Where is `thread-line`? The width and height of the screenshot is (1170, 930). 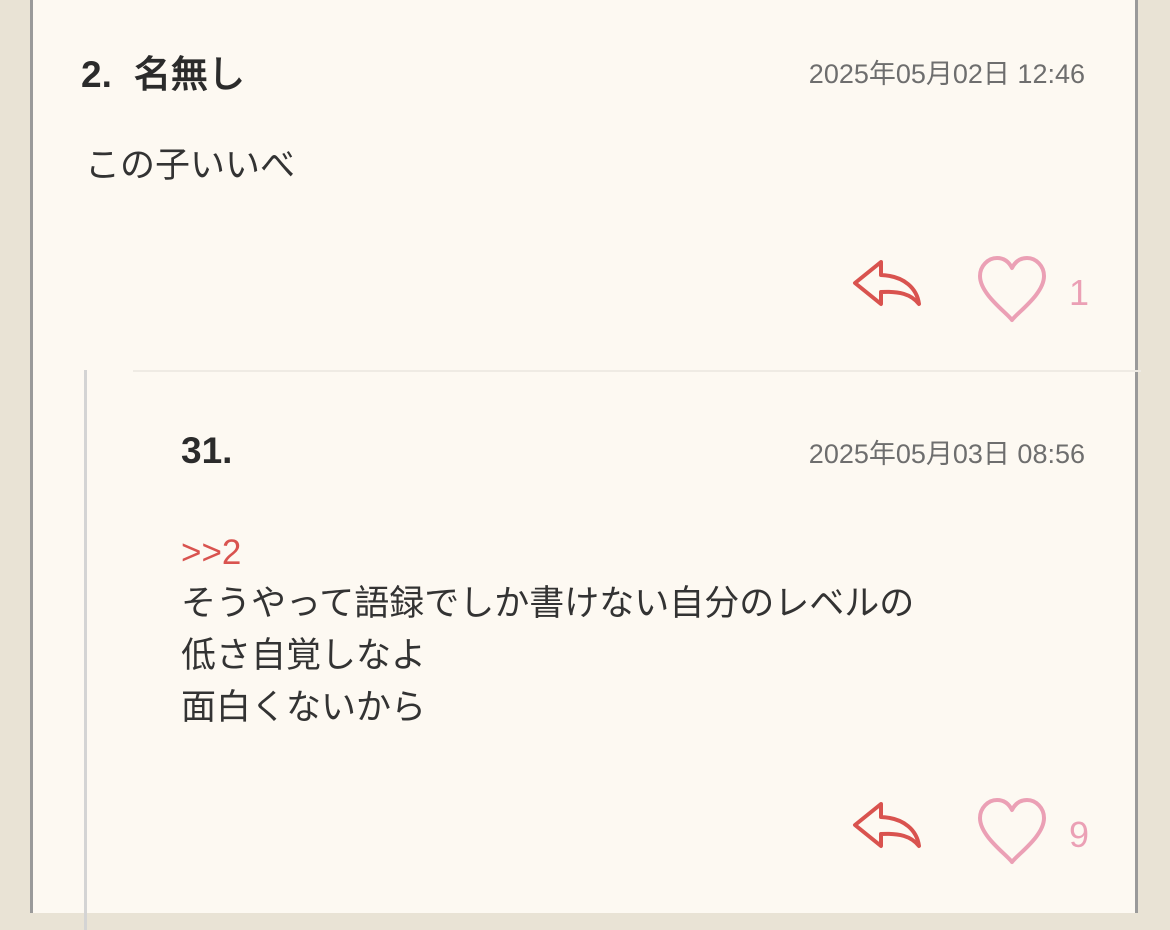 thread-line is located at coordinates (85, 650).